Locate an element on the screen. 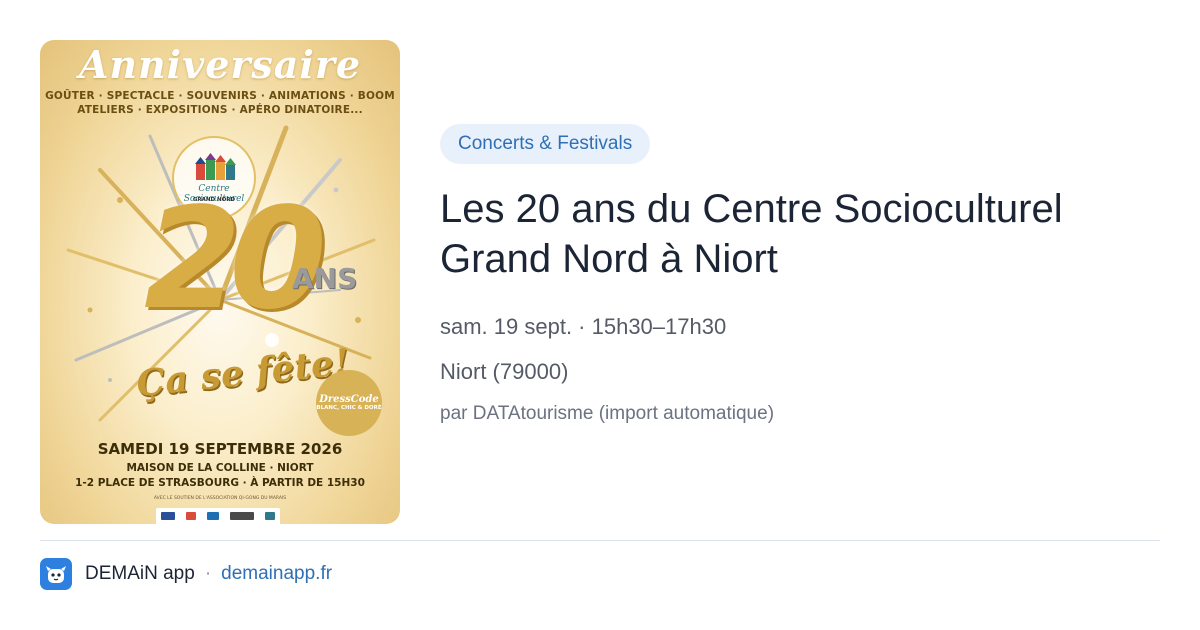  app-website-link: demainapp.fr is located at coordinates (276, 574).